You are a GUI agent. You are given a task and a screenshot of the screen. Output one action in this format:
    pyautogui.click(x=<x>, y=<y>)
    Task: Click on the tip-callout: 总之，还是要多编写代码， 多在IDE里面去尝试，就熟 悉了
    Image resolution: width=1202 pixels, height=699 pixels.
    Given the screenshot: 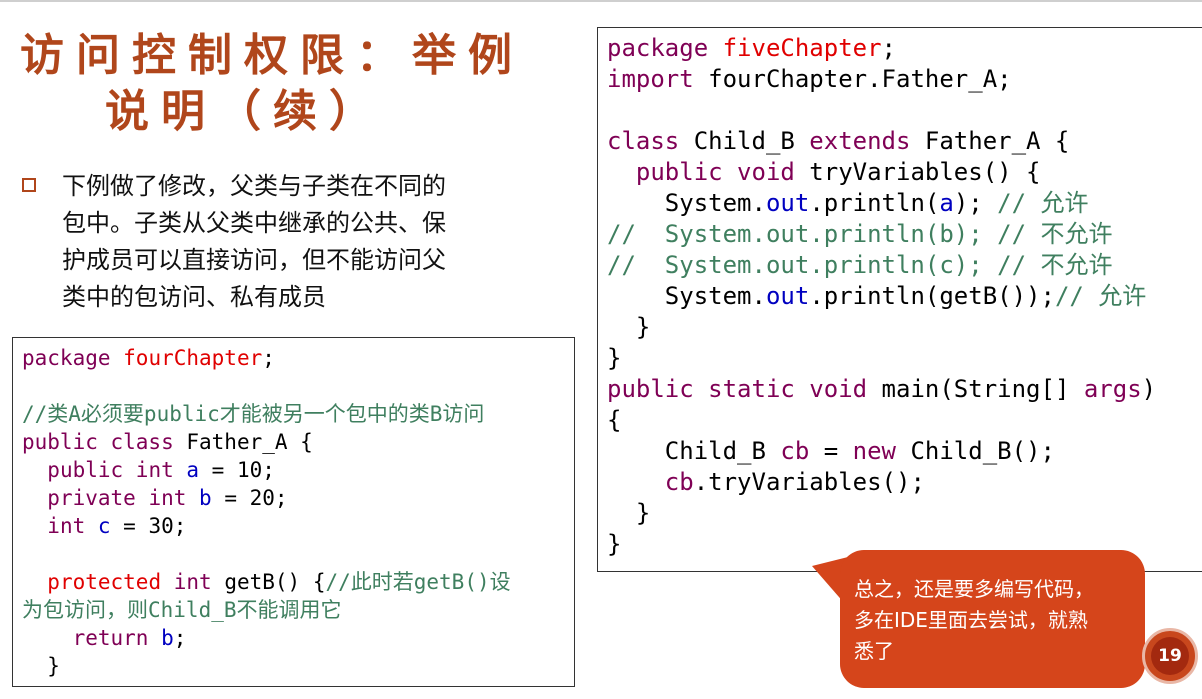 What is the action you would take?
    pyautogui.click(x=992, y=619)
    